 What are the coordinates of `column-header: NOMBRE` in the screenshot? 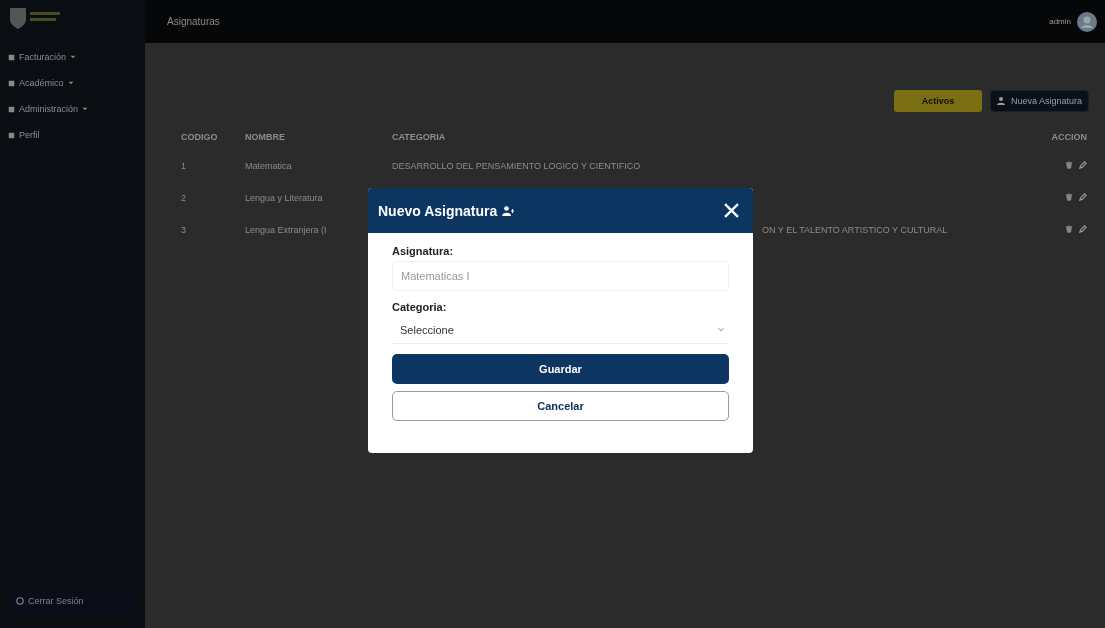 It's located at (265, 137).